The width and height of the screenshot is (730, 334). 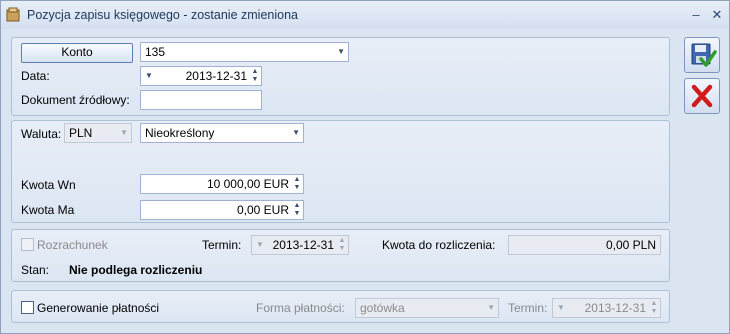 What do you see at coordinates (696, 15) in the screenshot?
I see `minimize-icon: –` at bounding box center [696, 15].